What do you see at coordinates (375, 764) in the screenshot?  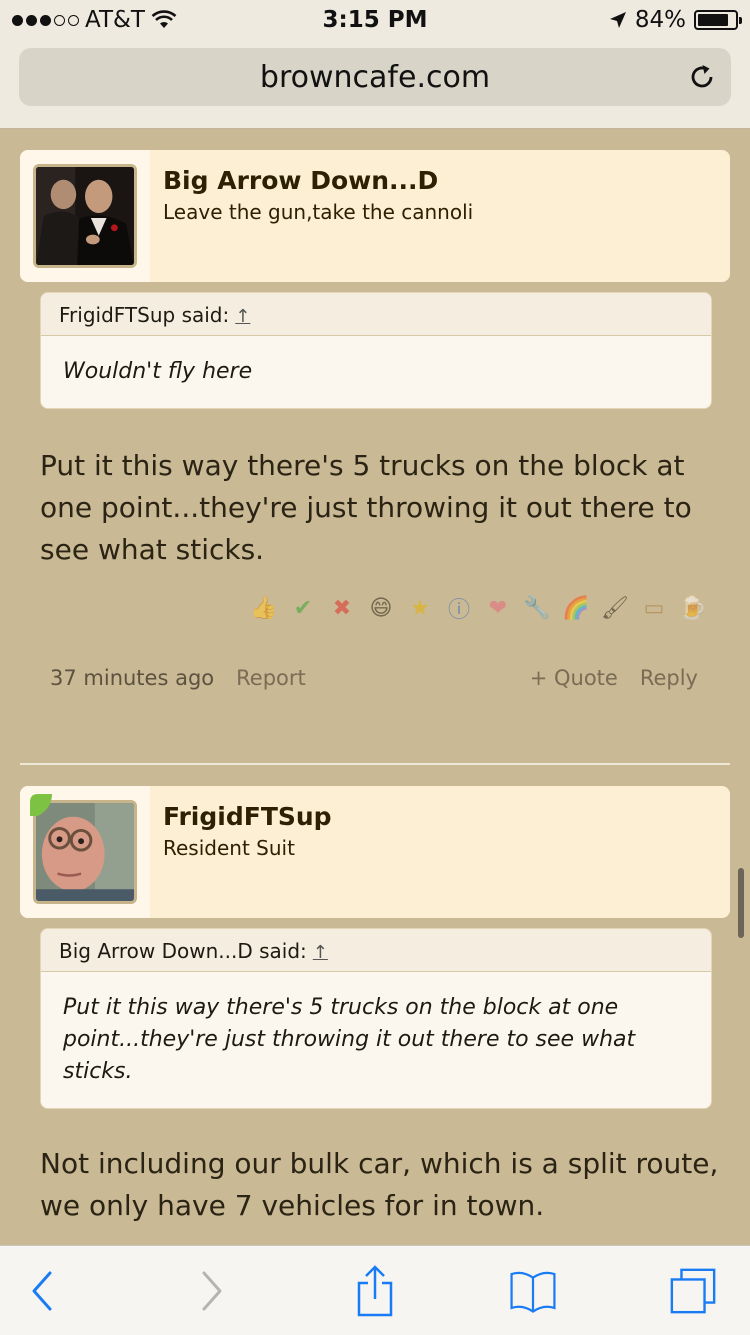 I see `post-divider` at bounding box center [375, 764].